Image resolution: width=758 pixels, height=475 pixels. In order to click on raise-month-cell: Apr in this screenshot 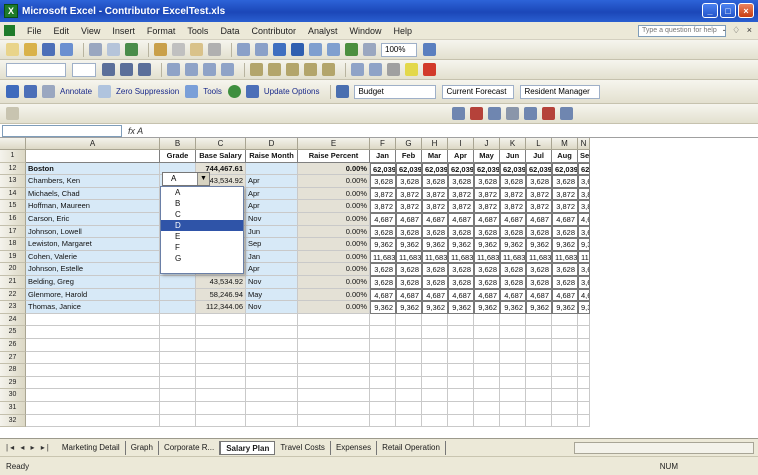, I will do `click(272, 194)`.